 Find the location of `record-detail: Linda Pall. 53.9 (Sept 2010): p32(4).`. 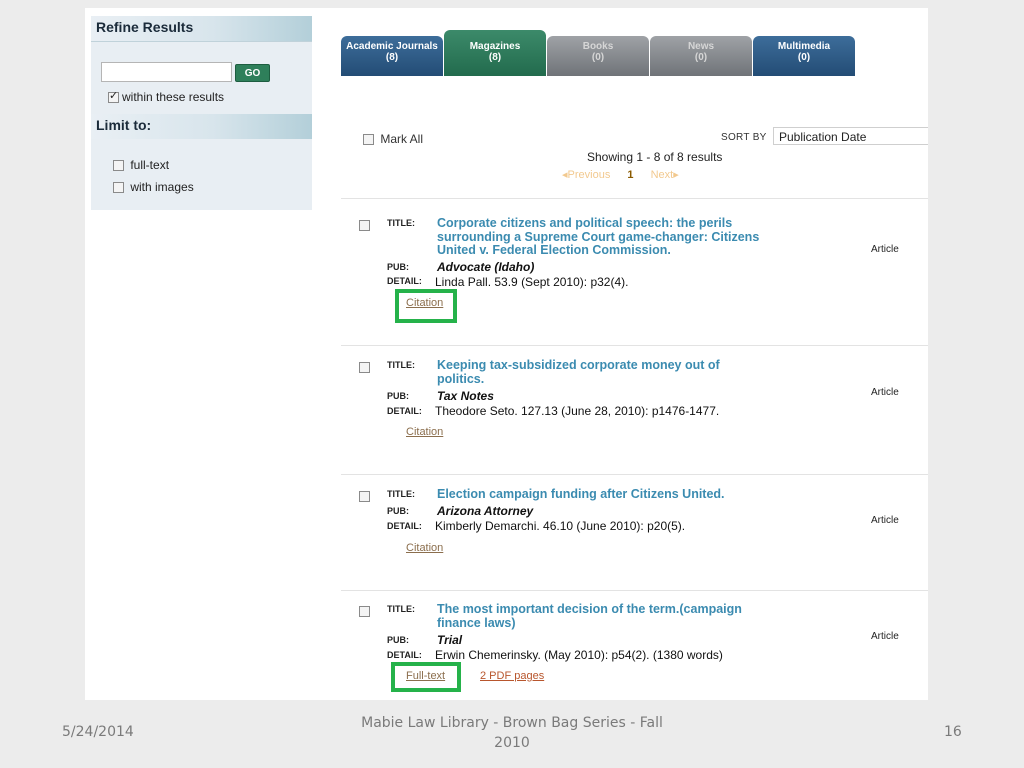

record-detail: Linda Pall. 53.9 (Sept 2010): p32(4). is located at coordinates (532, 282).